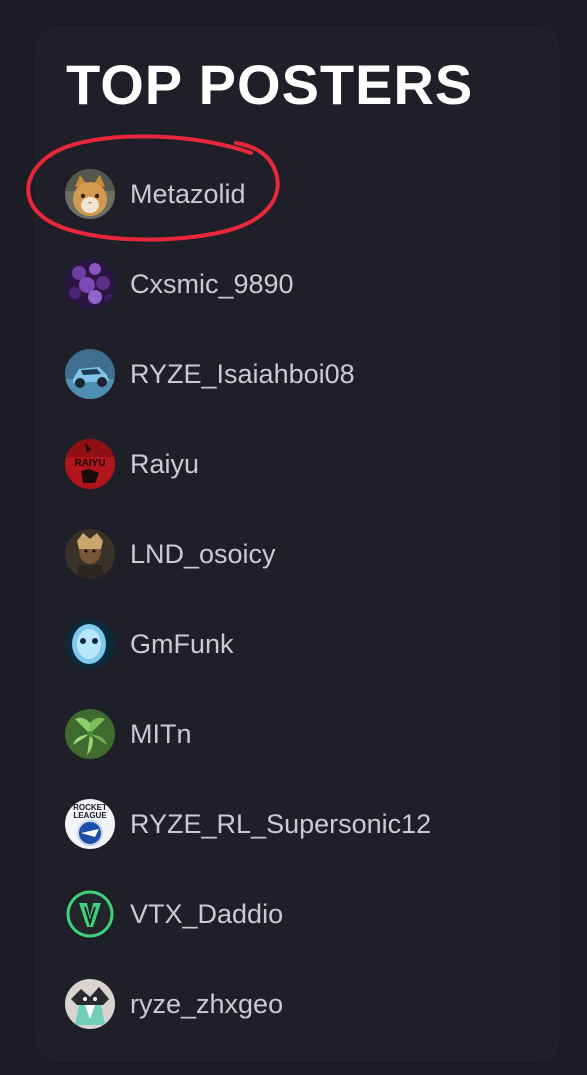 This screenshot has height=1075, width=587. I want to click on rocket-car-avatar-icon, so click(90, 374).